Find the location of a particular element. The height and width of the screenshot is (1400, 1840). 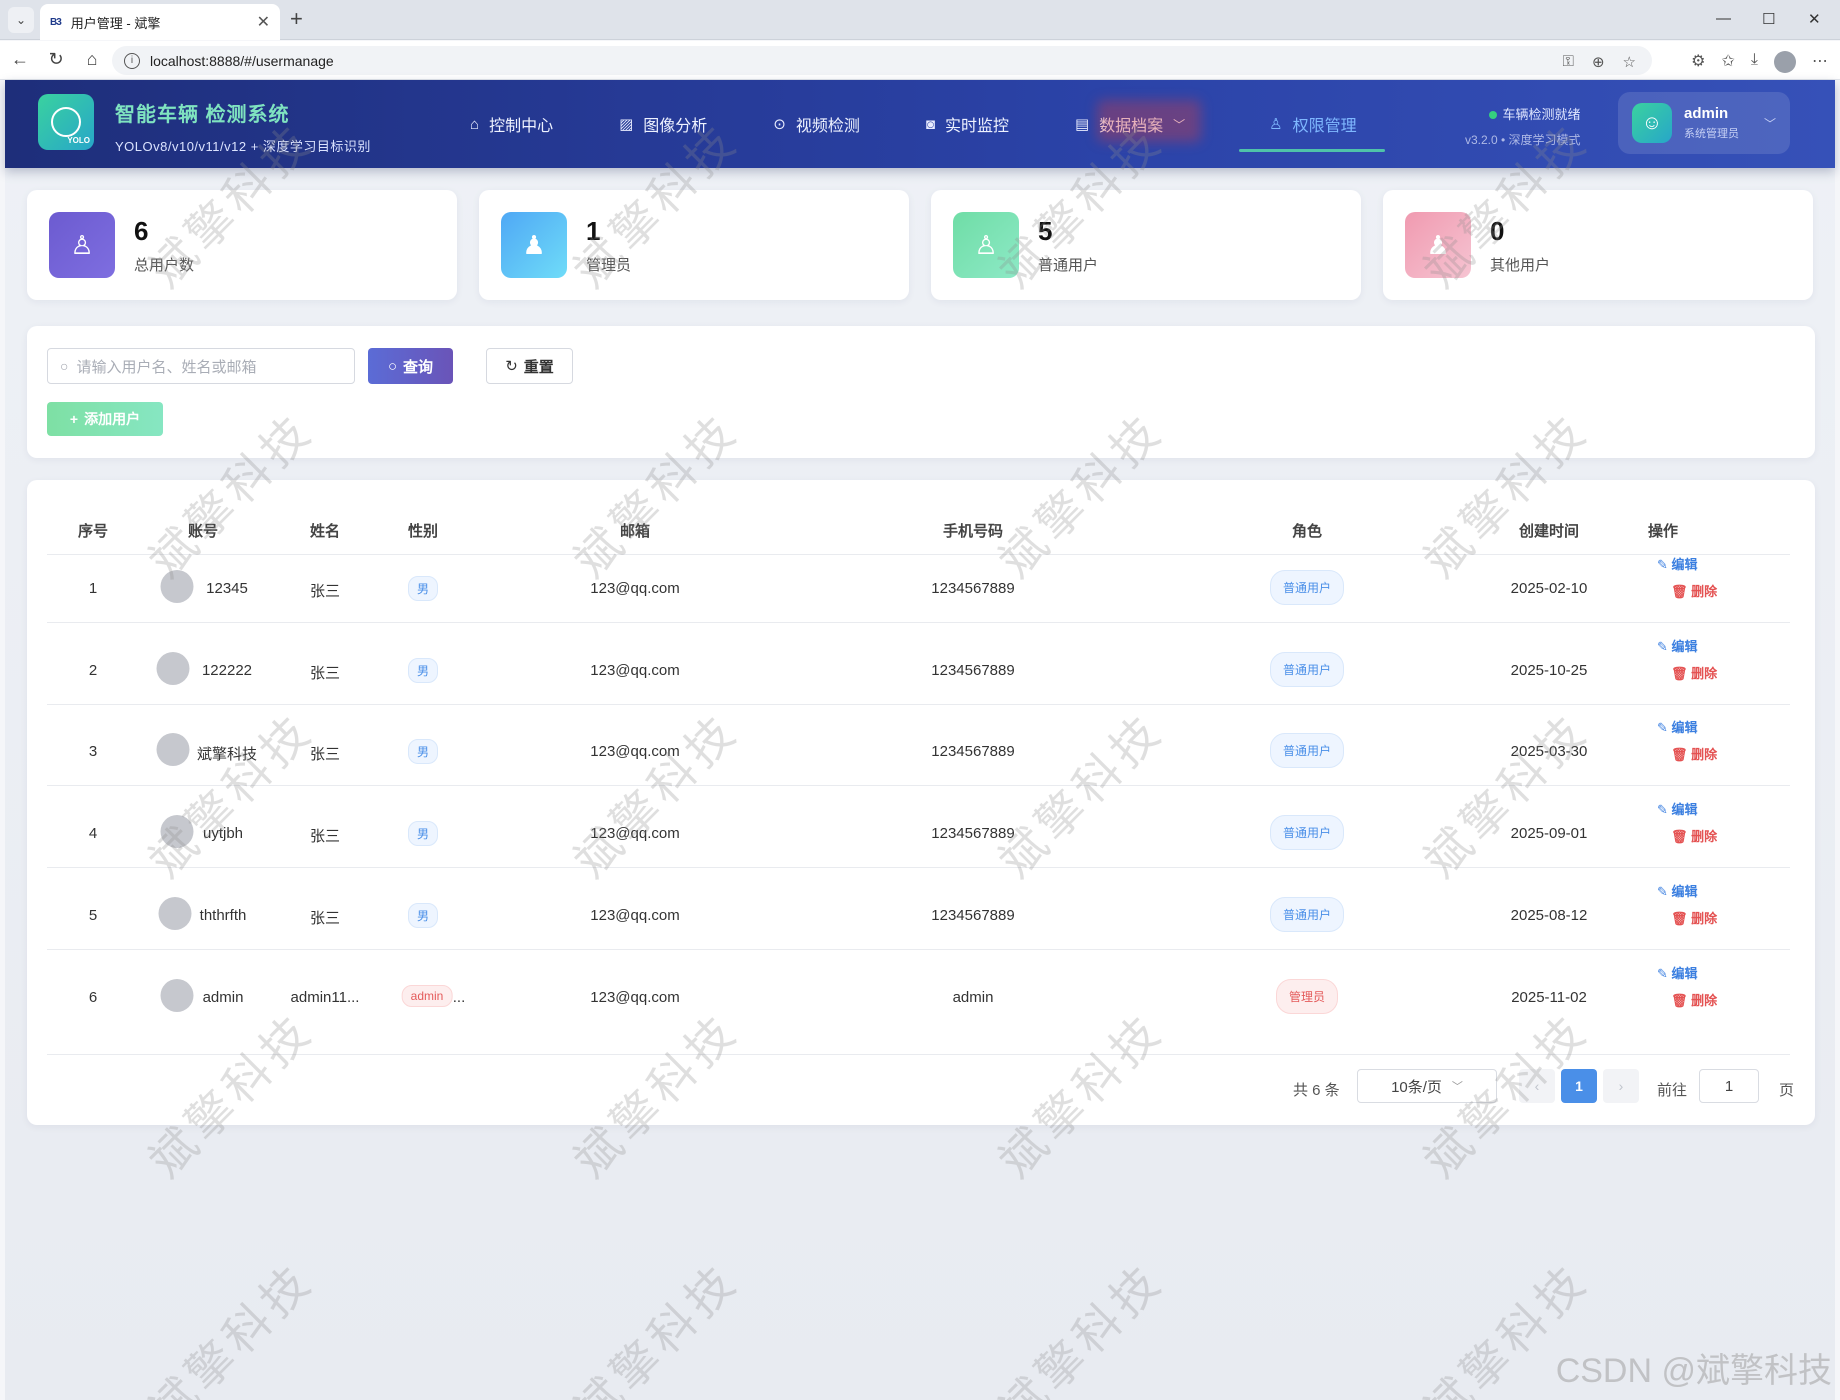

minimize-icon: — is located at coordinates (1723, 18).